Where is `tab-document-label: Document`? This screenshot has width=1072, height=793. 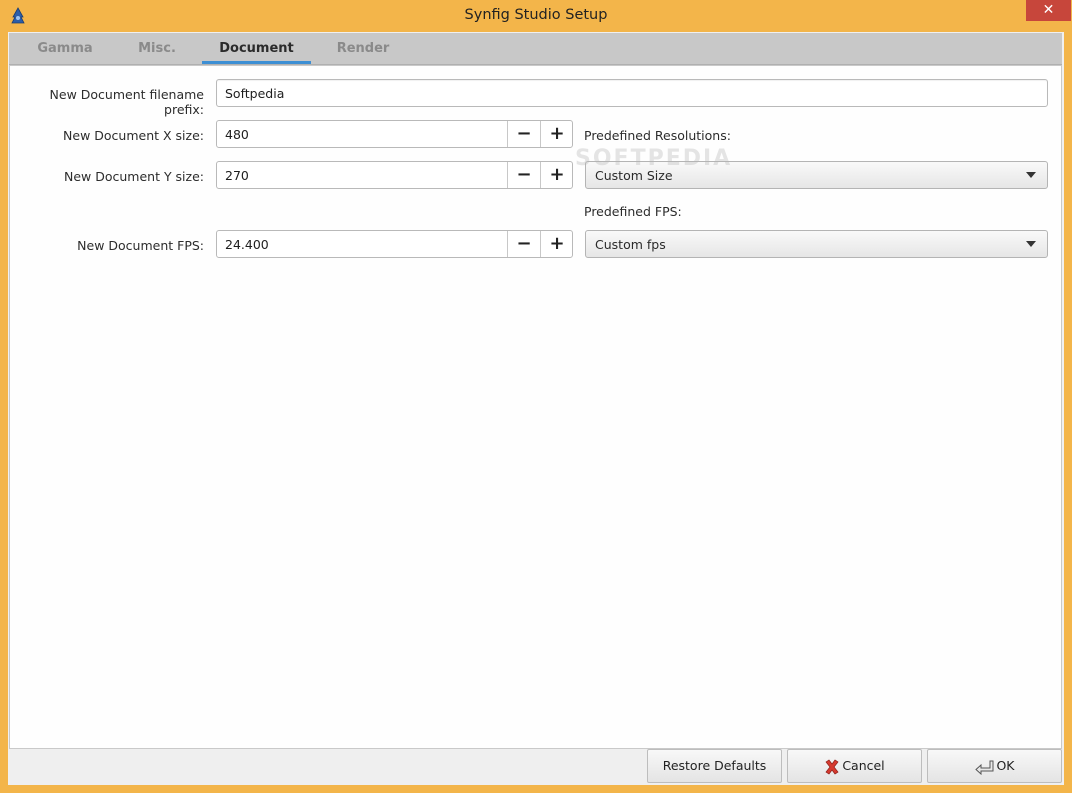
tab-document-label: Document is located at coordinates (256, 48).